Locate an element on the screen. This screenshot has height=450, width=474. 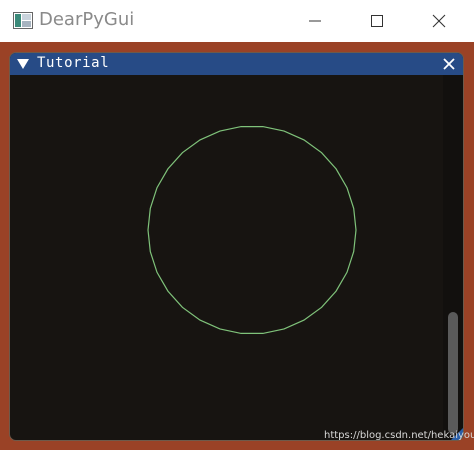
watermark-text: https://blog.csdn.net/hekaiyou is located at coordinates (399, 435).